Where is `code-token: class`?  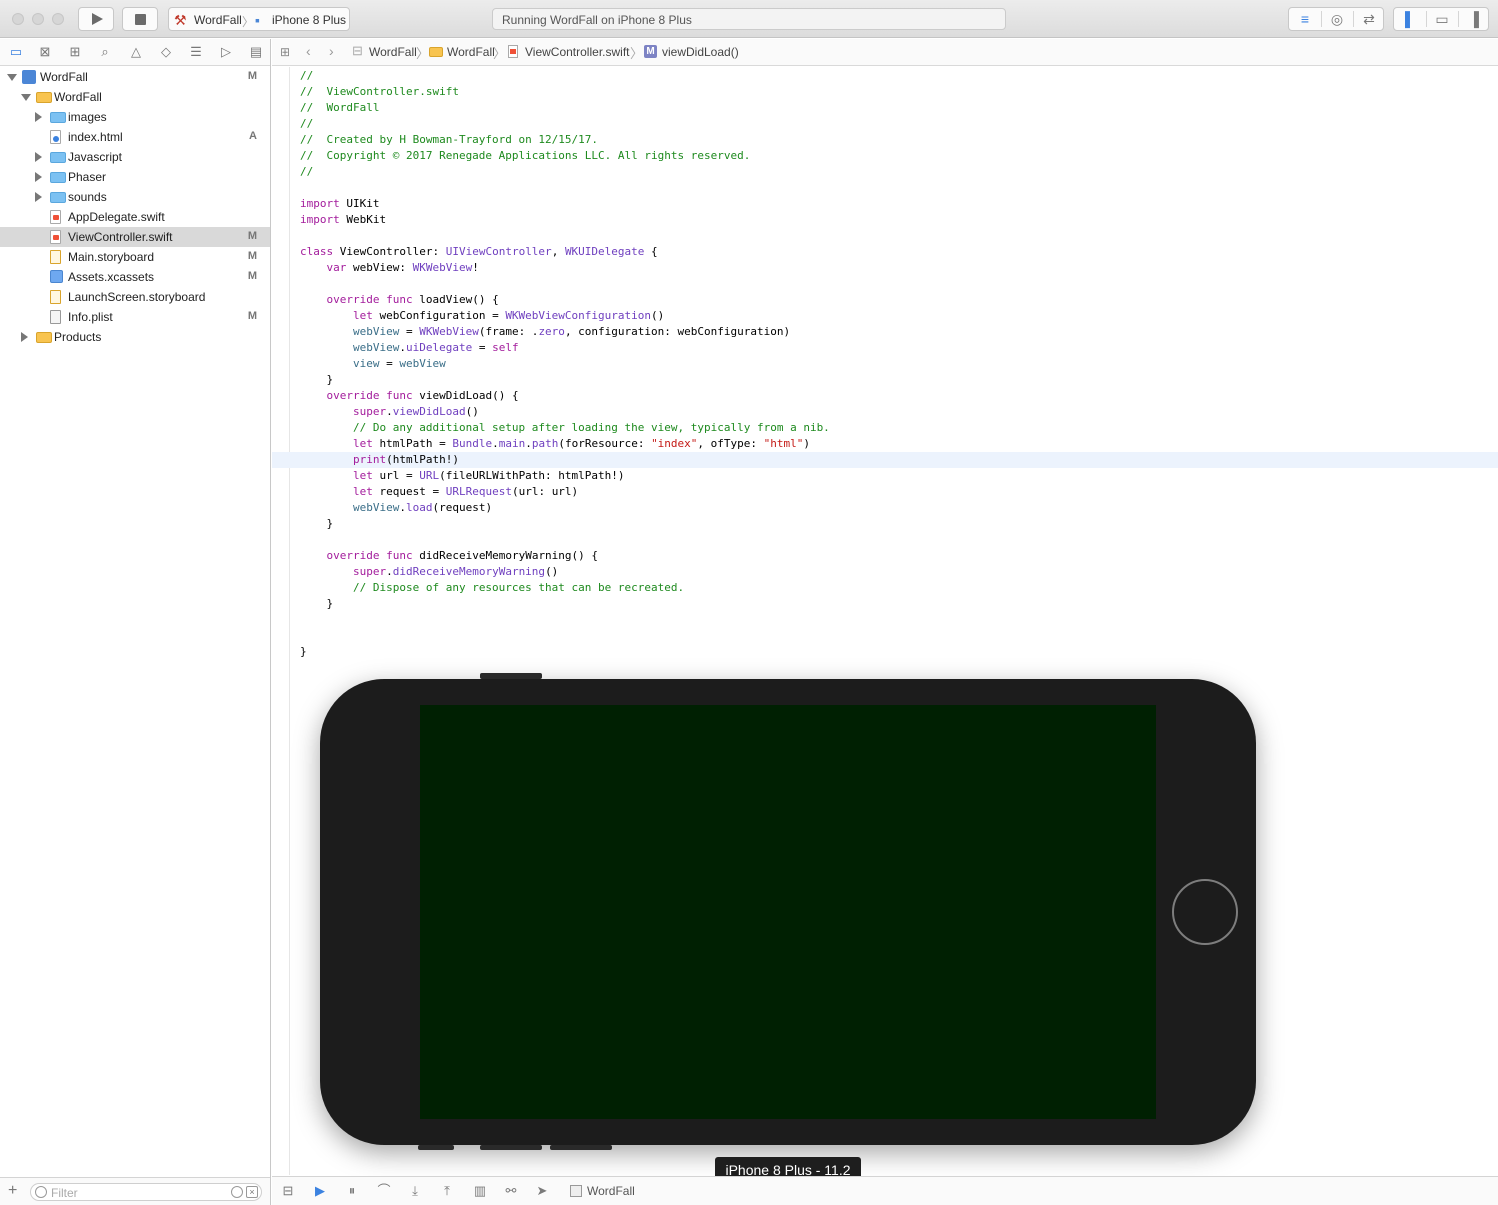 code-token: class is located at coordinates (317, 251).